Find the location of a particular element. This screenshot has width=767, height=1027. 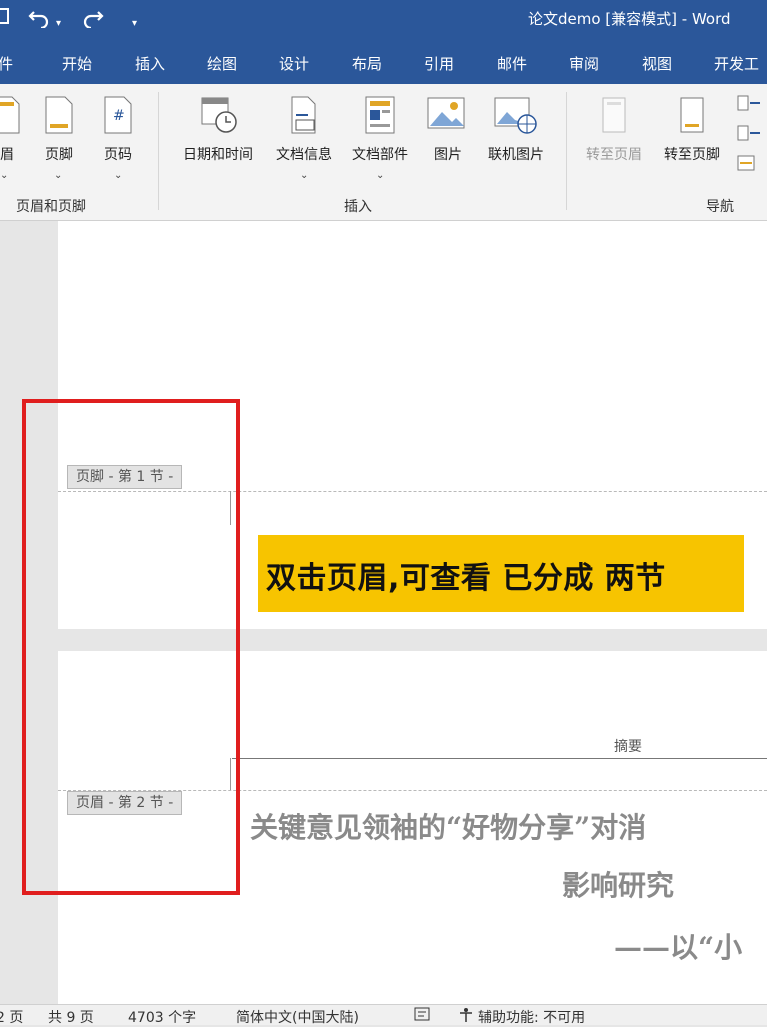

tab-developer: 开发工 is located at coordinates (736, 63).